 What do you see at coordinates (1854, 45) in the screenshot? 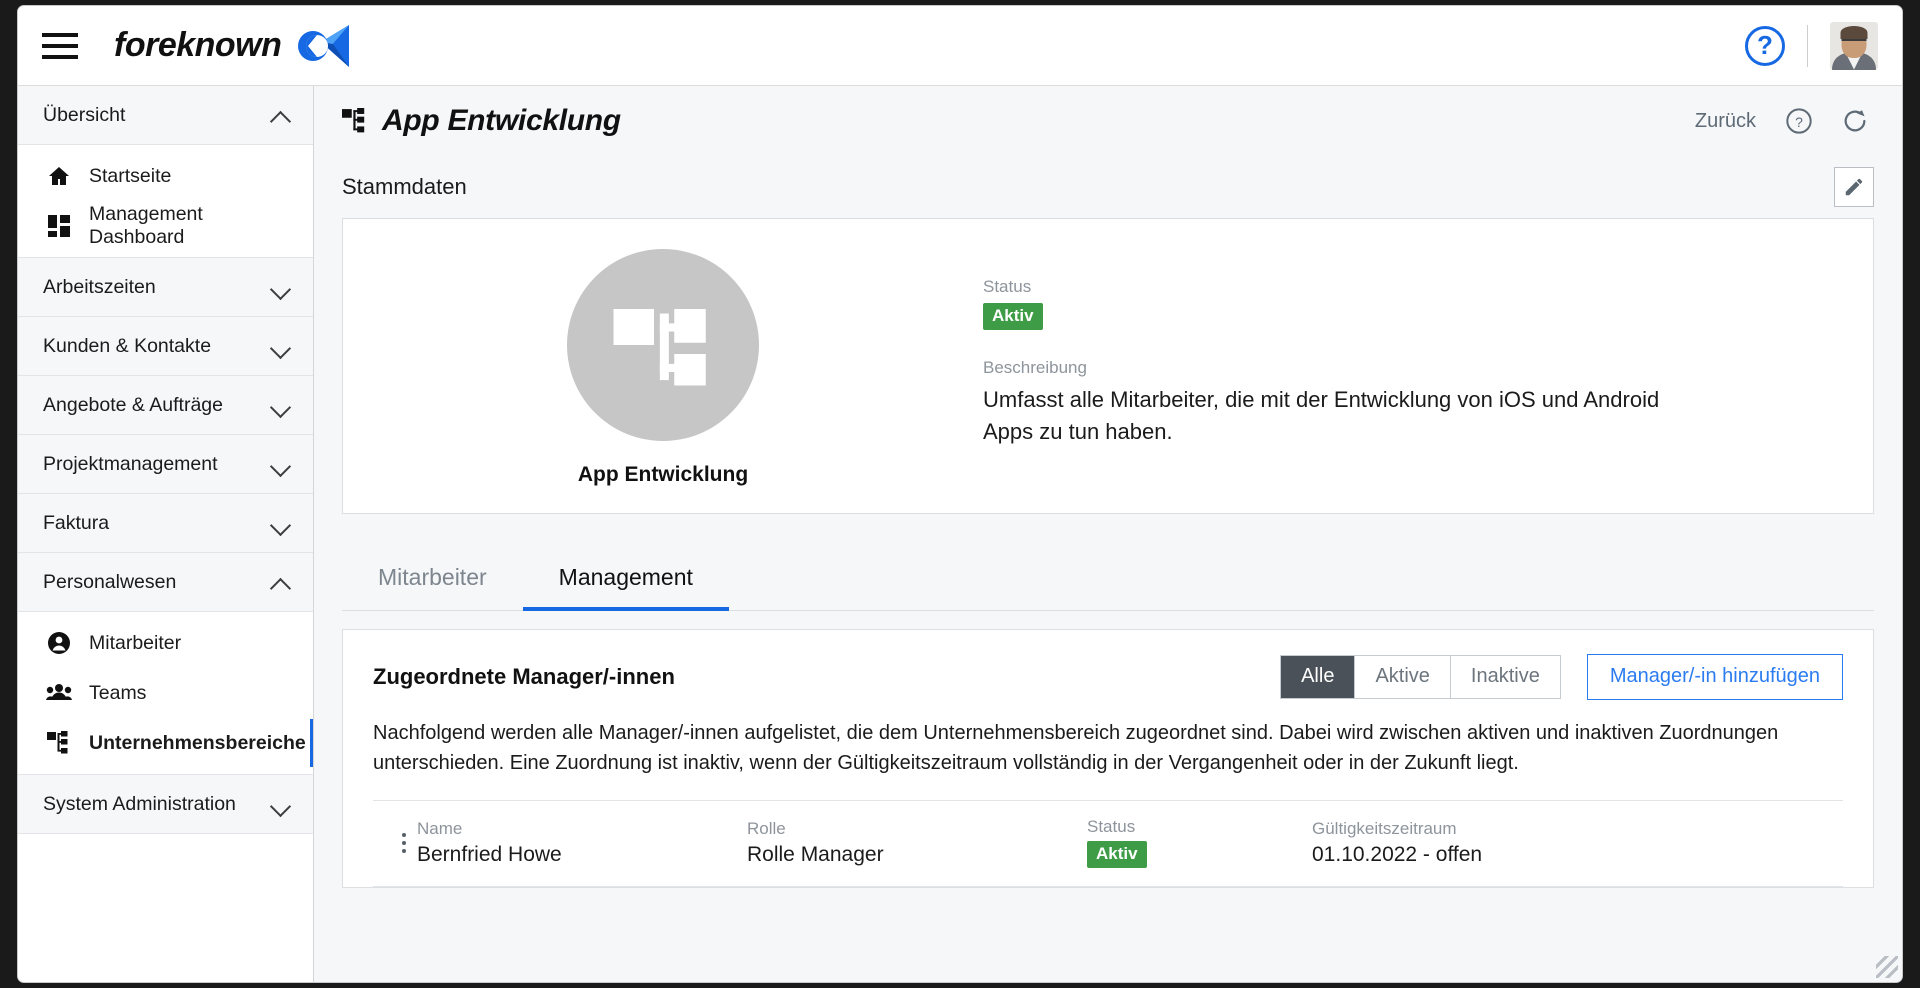
I see `avatar` at bounding box center [1854, 45].